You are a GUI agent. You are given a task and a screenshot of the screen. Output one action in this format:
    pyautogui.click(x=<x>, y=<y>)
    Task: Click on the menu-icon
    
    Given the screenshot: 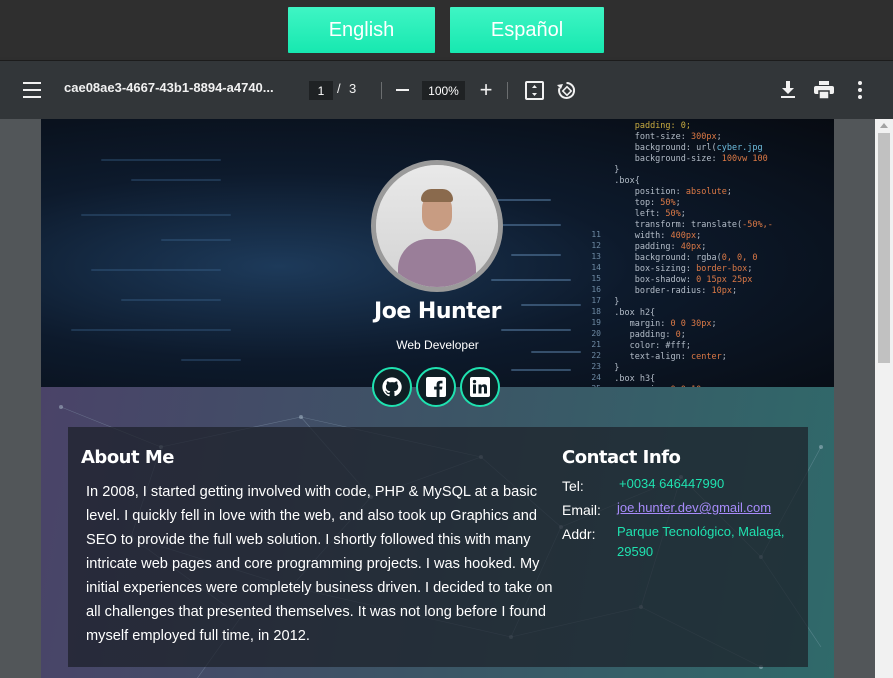 What is the action you would take?
    pyautogui.click(x=31, y=90)
    